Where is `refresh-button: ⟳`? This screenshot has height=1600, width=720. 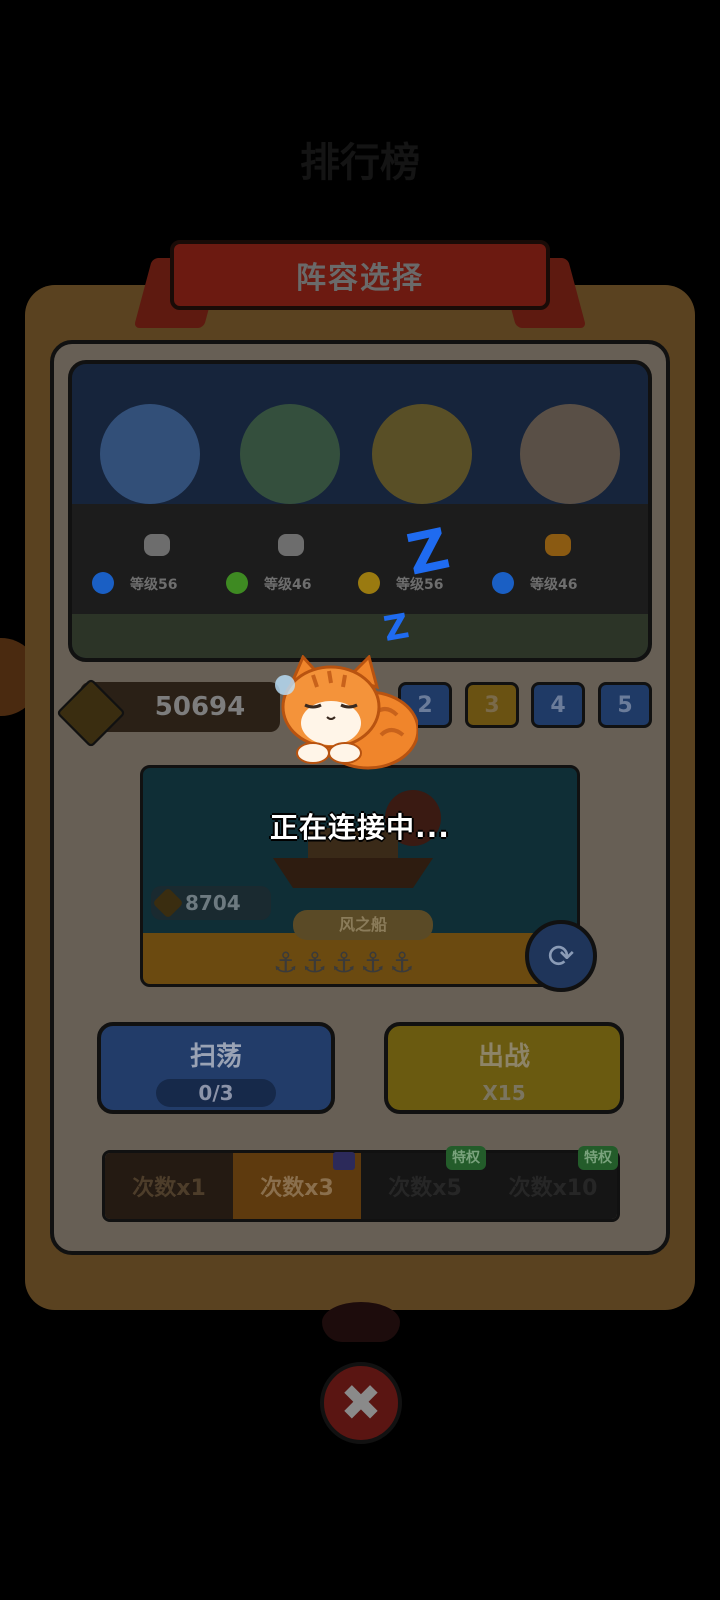 refresh-button: ⟳ is located at coordinates (561, 956).